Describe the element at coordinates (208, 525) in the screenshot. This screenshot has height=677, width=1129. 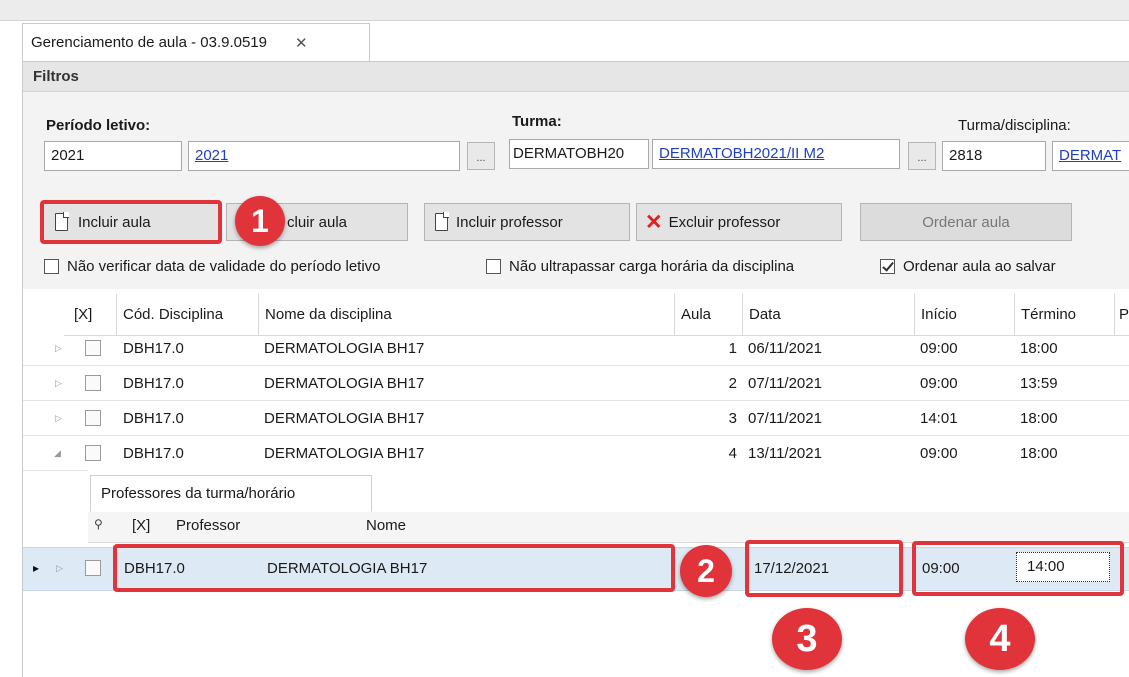
I see `detail-col-professor: Professor` at that location.